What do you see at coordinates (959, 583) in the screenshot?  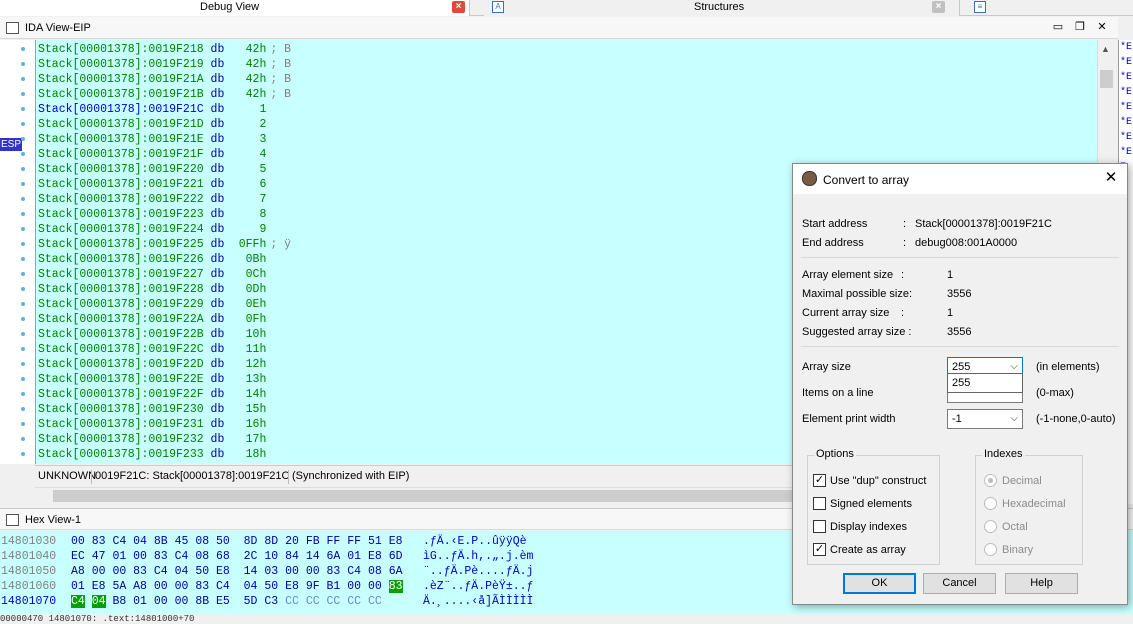 I see `cancel-button: Cancel` at bounding box center [959, 583].